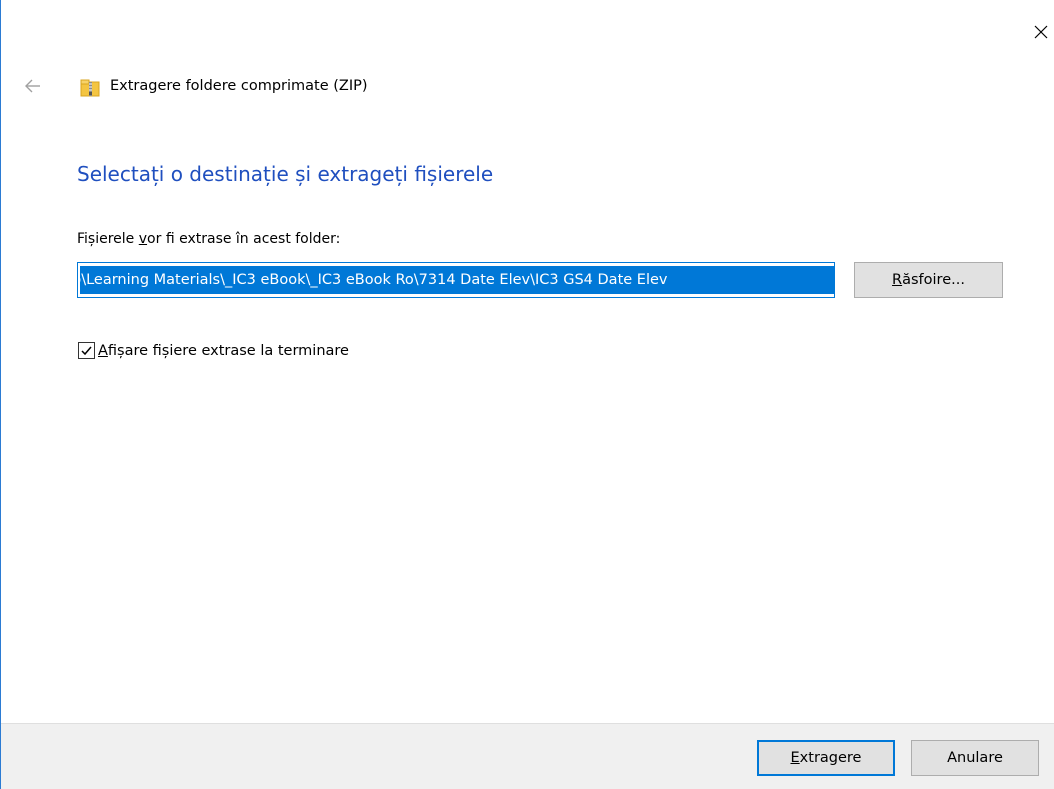 The image size is (1054, 789). I want to click on close-icon, so click(1041, 32).